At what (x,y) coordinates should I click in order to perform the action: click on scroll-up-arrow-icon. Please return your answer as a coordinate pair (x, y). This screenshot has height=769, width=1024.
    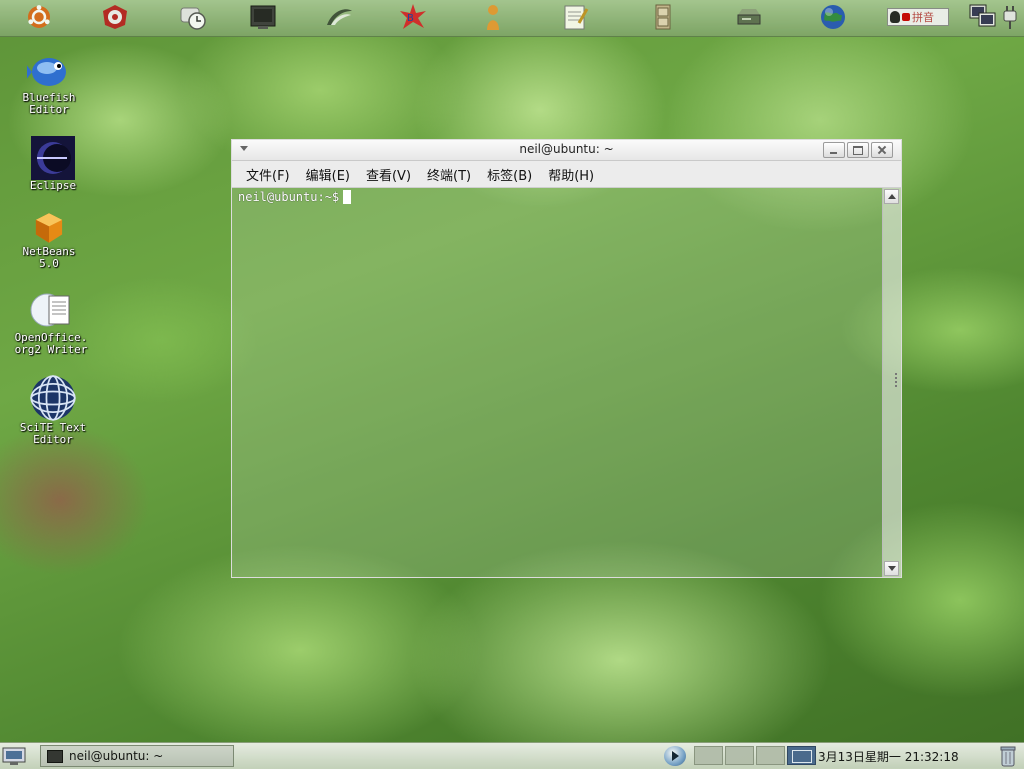
    Looking at the image, I should click on (891, 196).